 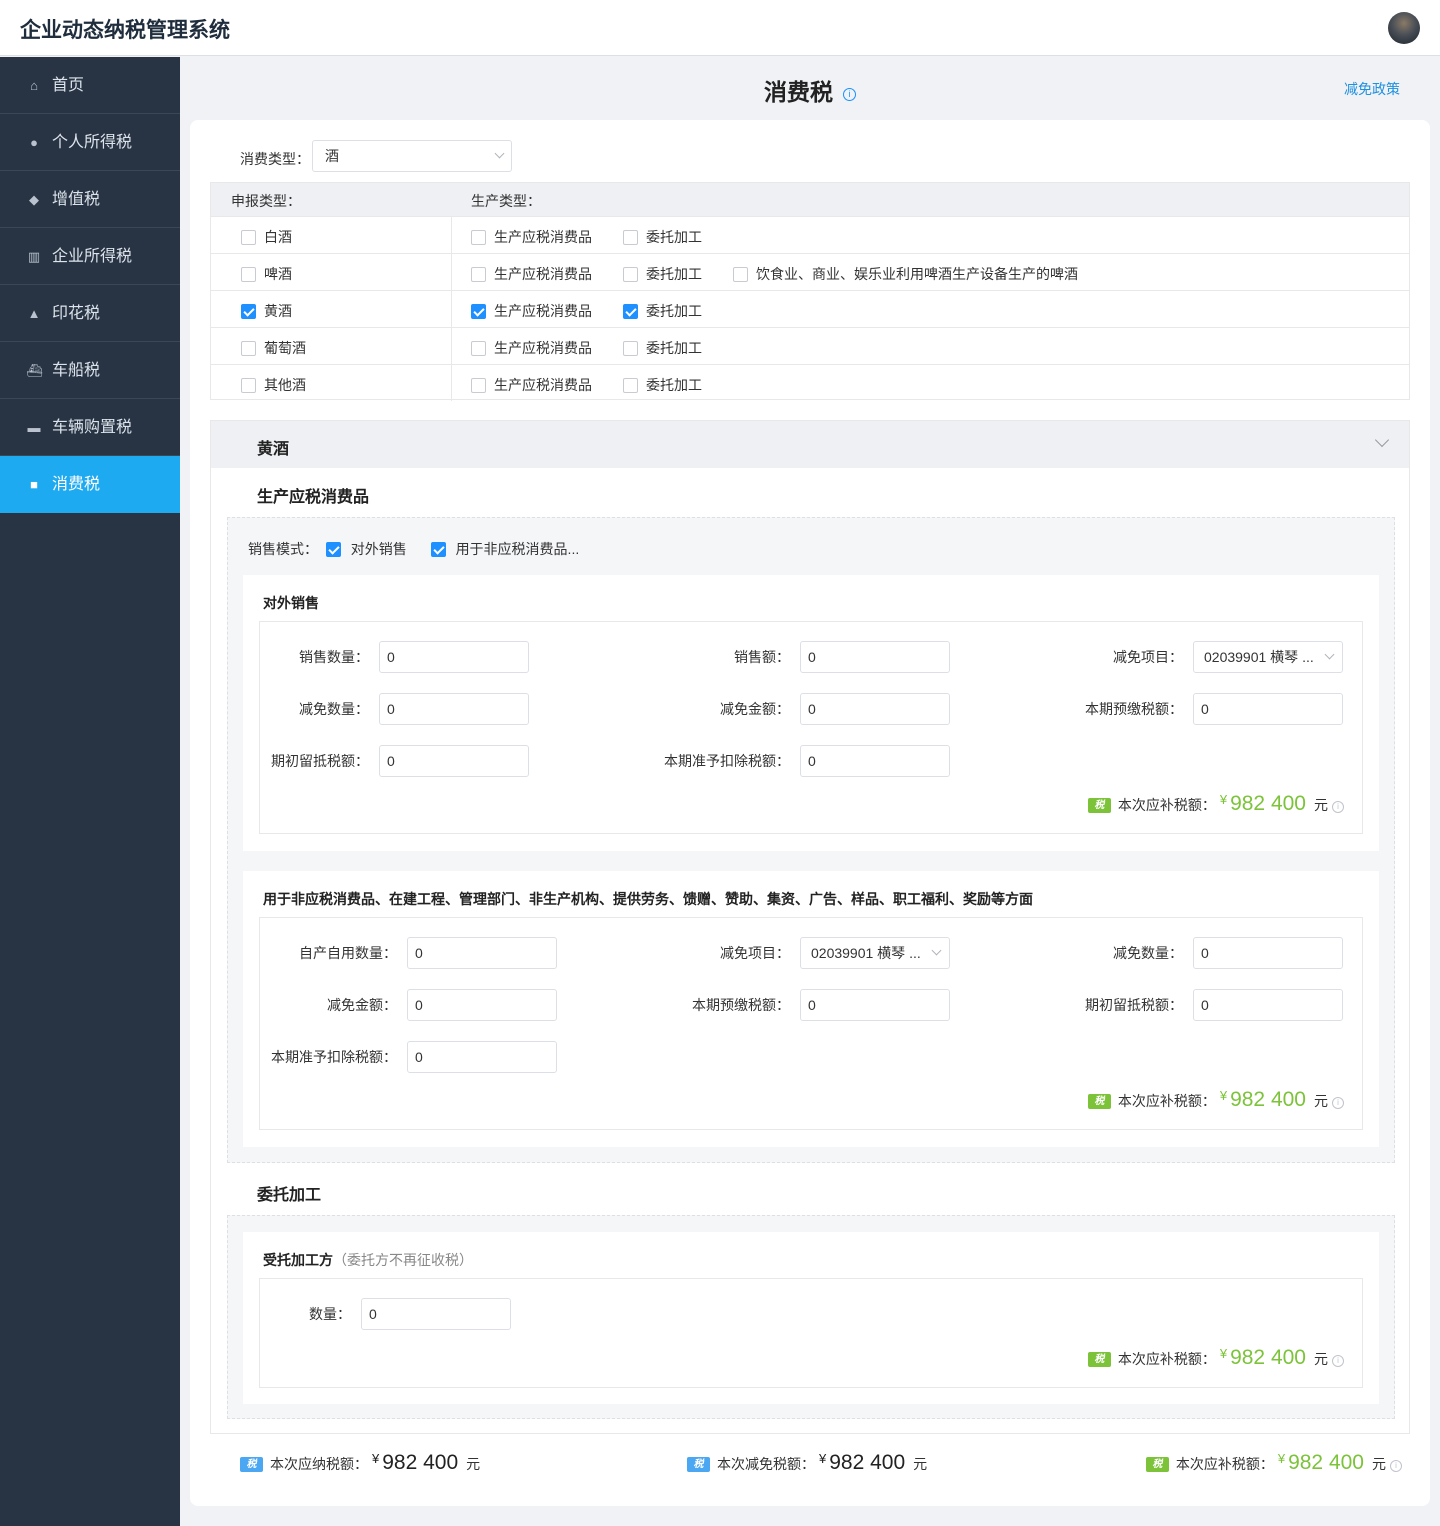 What do you see at coordinates (482, 953) in the screenshot?
I see `self-use-qty-input` at bounding box center [482, 953].